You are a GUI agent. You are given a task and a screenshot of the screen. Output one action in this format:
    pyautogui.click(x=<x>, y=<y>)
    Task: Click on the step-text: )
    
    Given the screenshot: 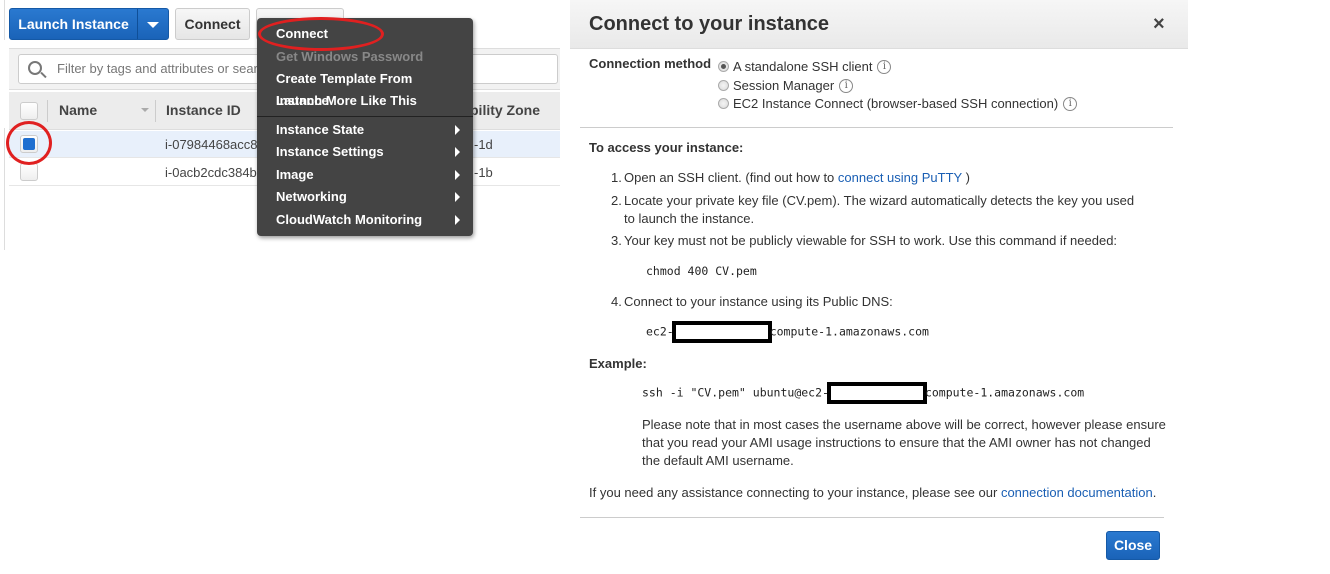 What is the action you would take?
    pyautogui.click(x=965, y=177)
    